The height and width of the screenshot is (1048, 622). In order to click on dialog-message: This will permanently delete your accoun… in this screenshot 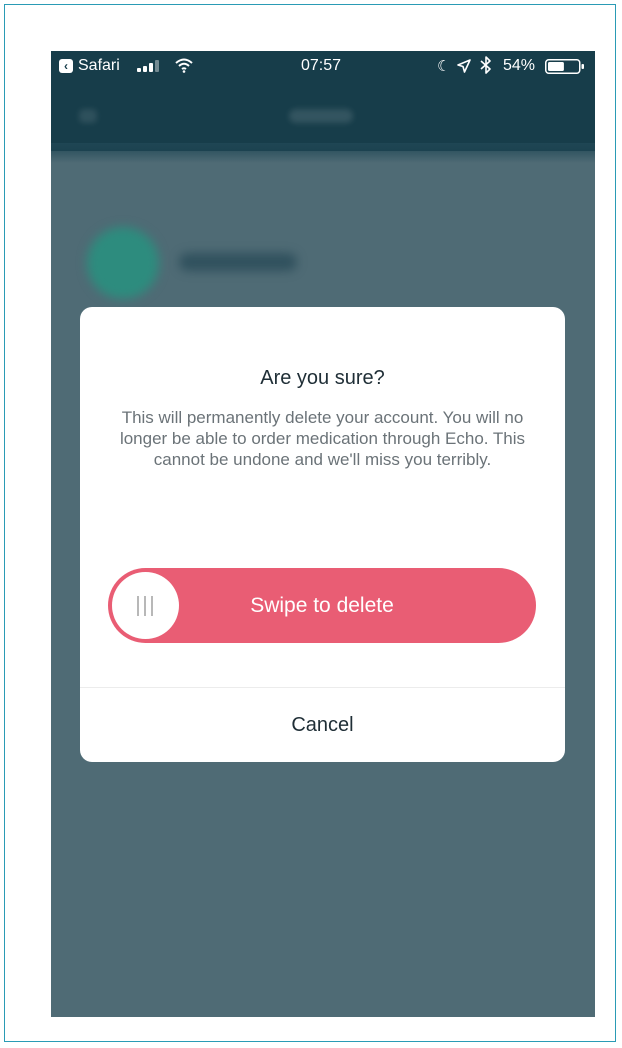, I will do `click(322, 438)`.